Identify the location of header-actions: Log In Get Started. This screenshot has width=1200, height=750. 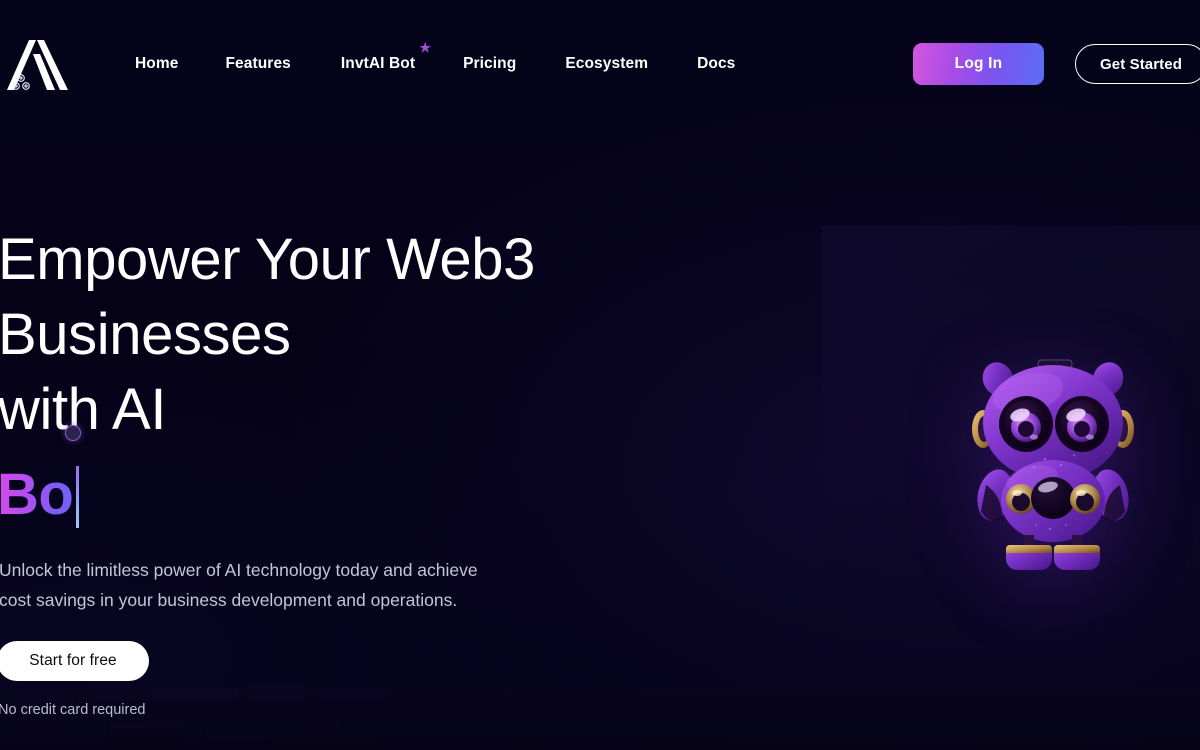
(1056, 64).